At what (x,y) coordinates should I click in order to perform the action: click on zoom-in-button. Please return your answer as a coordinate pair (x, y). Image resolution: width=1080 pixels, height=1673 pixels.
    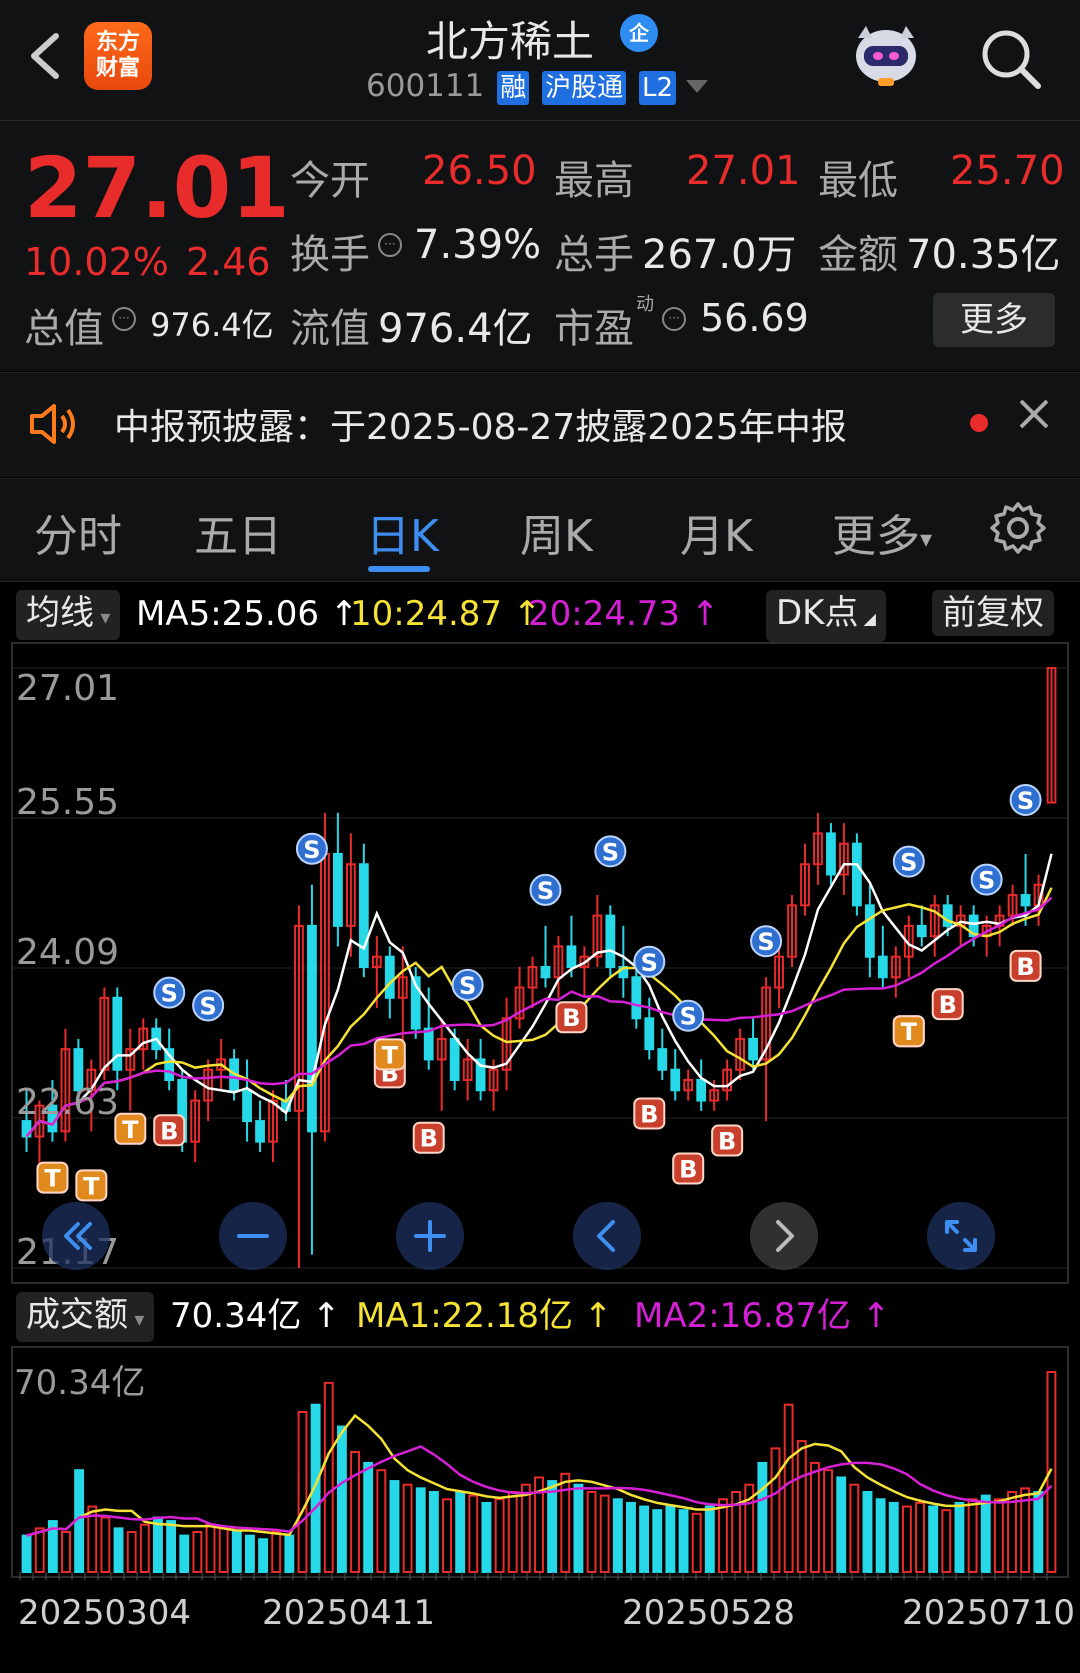
    Looking at the image, I should click on (430, 1236).